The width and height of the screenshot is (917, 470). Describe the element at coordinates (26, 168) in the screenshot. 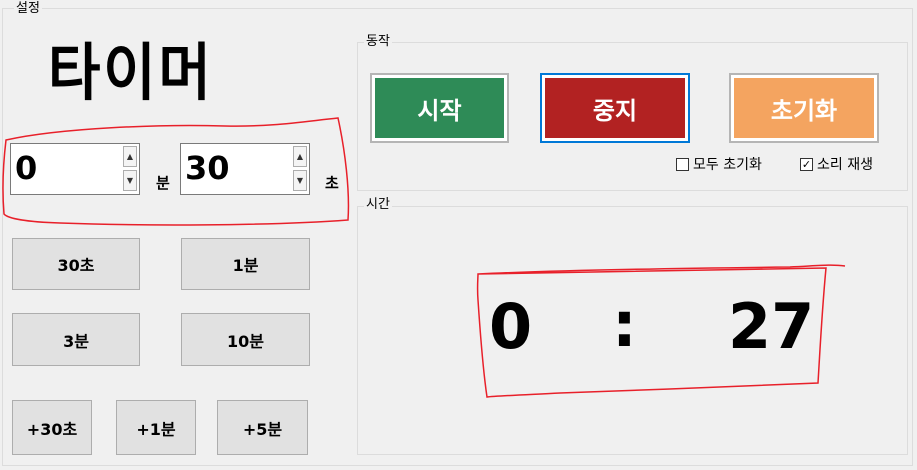

I see `minutes-value: 0` at that location.